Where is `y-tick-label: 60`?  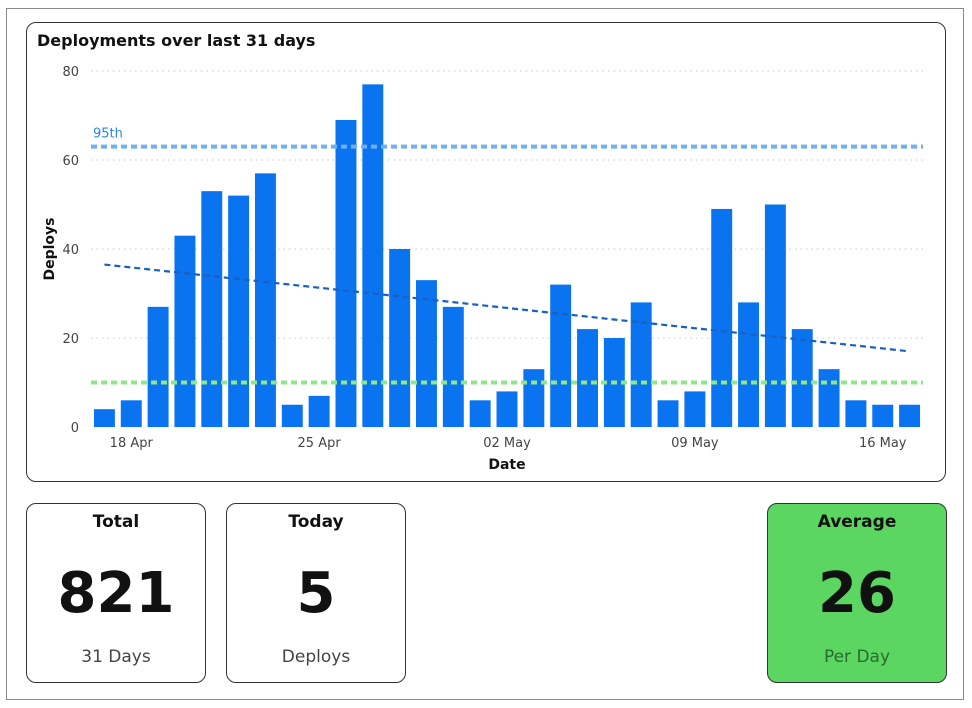
y-tick-label: 60 is located at coordinates (70, 161).